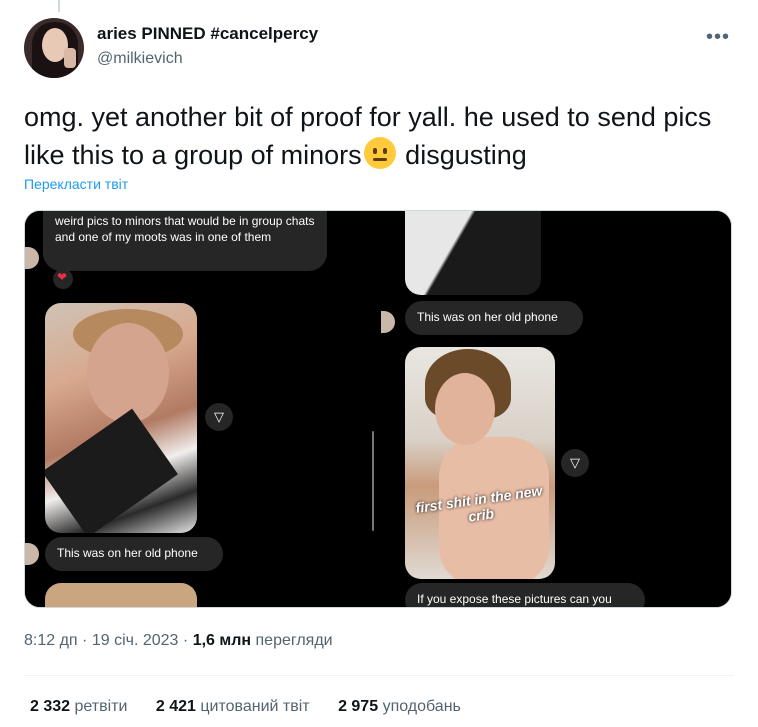  Describe the element at coordinates (294, 640) in the screenshot. I see `views-label: перегляди` at that location.